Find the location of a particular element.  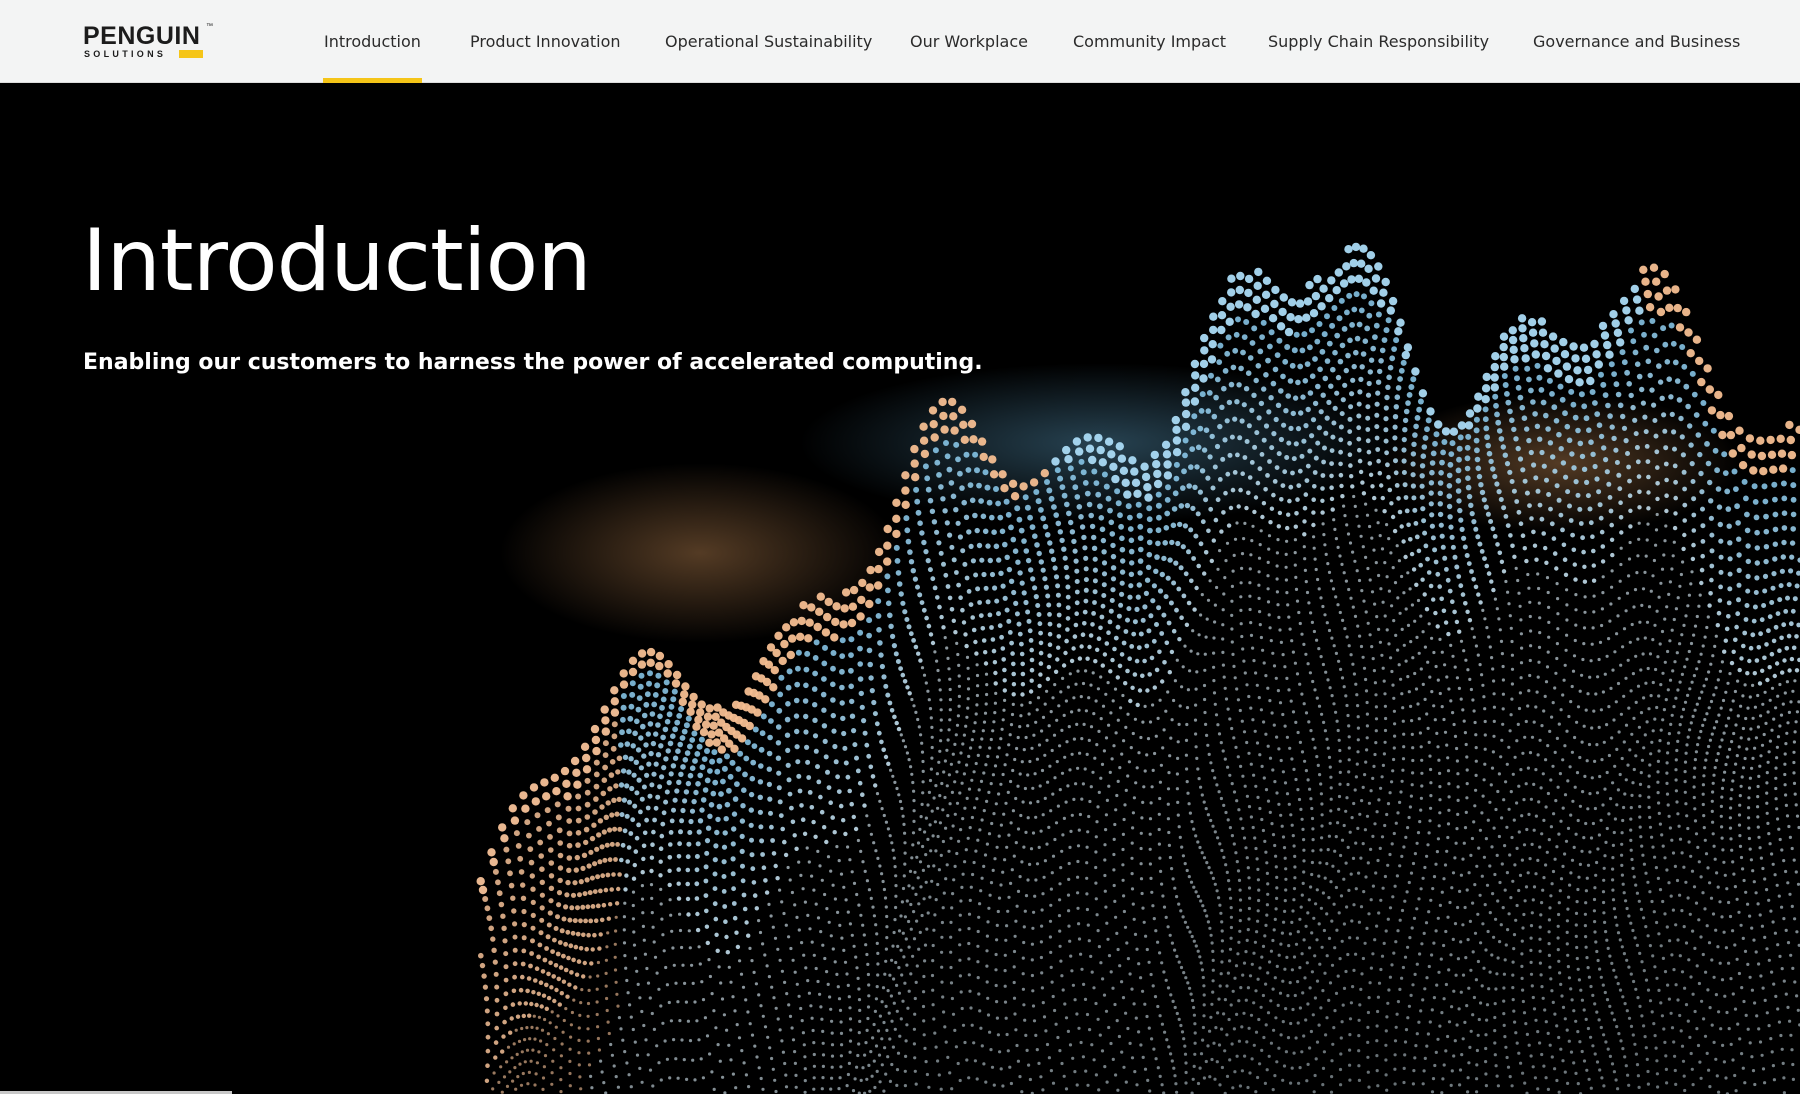

nav-item-introduction: Introduction is located at coordinates (372, 41).